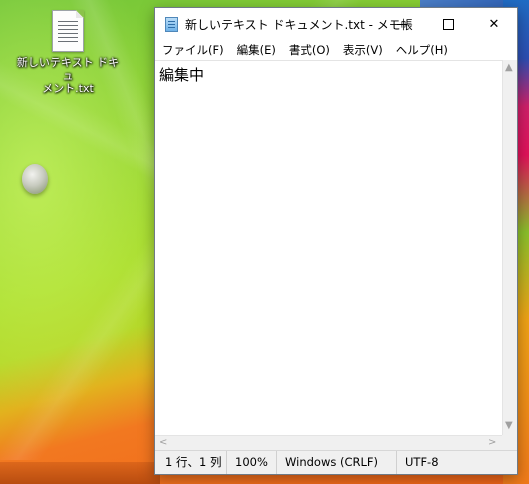 This screenshot has width=529, height=484. Describe the element at coordinates (192, 50) in the screenshot. I see `menu-file: ファイル(F)` at that location.